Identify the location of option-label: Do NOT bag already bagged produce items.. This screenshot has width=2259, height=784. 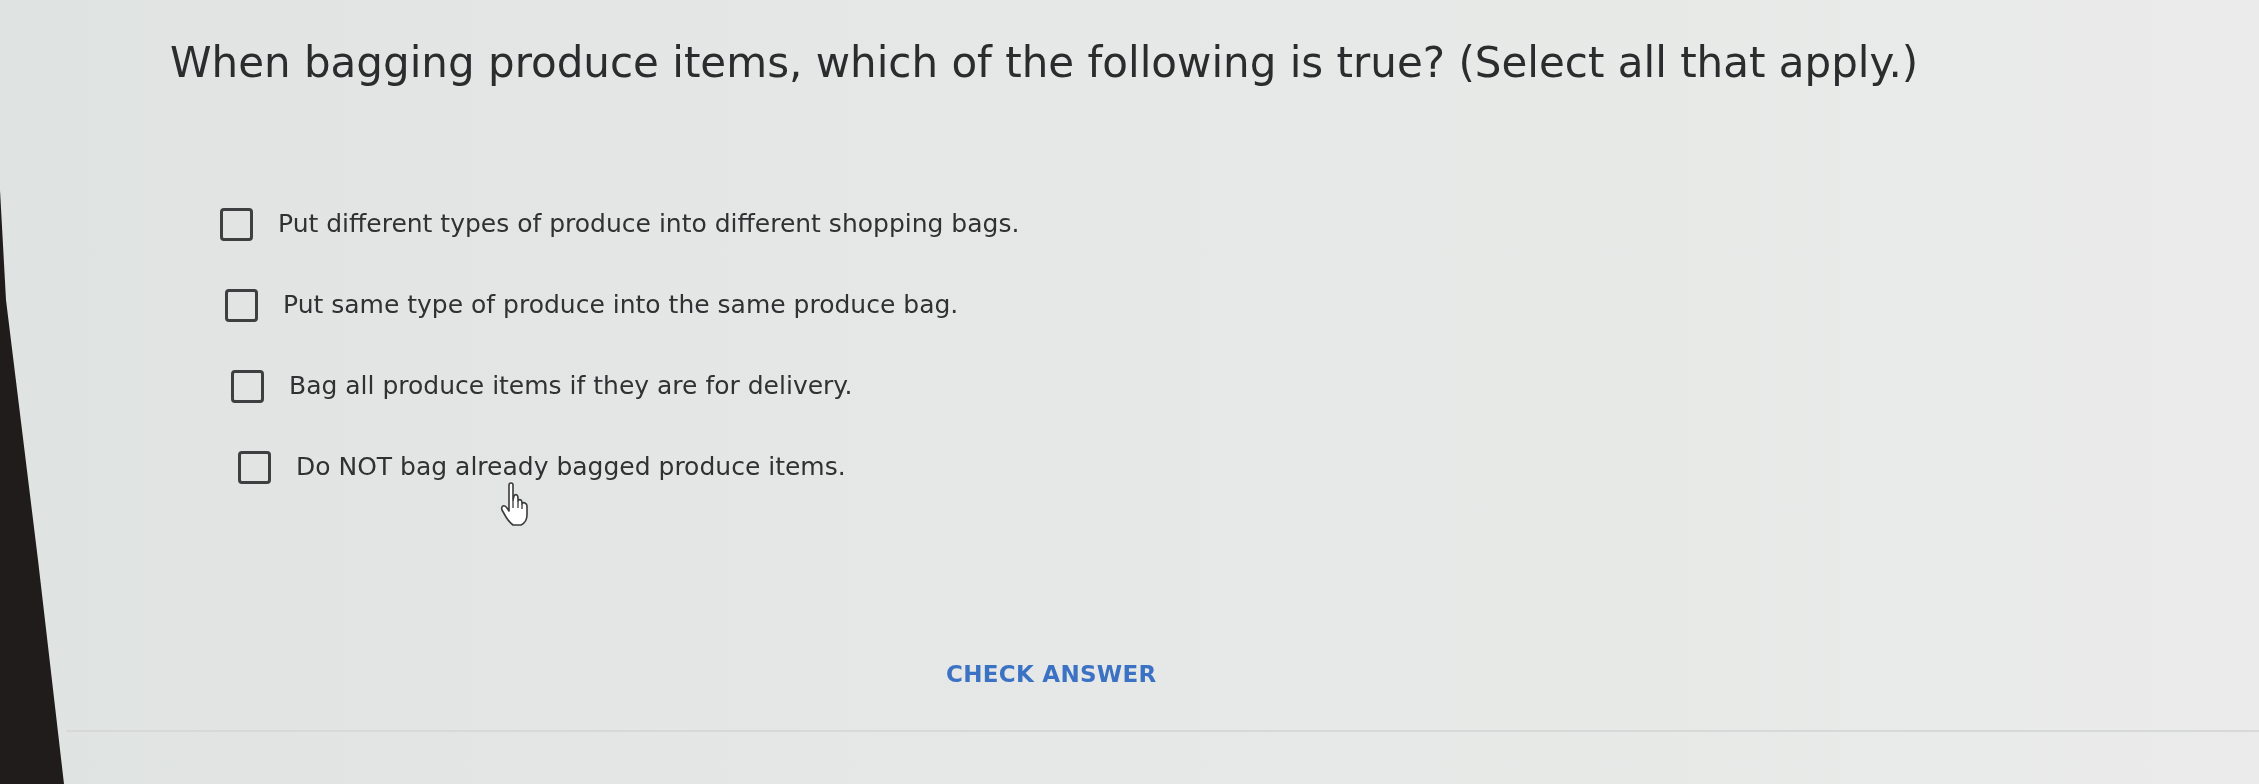
(571, 467).